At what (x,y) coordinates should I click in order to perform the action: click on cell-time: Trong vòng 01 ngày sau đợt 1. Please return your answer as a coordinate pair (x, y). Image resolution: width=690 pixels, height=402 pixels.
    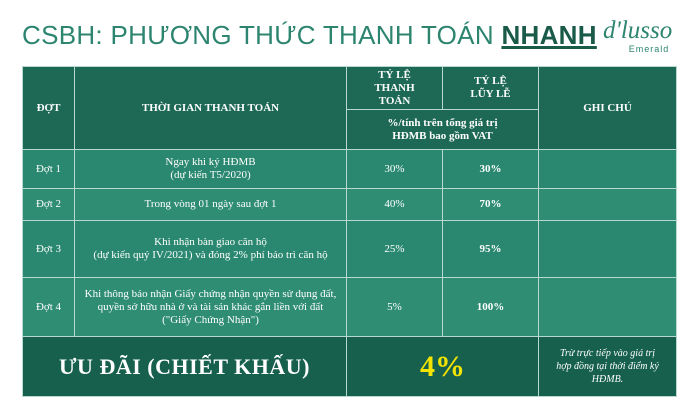
    Looking at the image, I should click on (210, 204).